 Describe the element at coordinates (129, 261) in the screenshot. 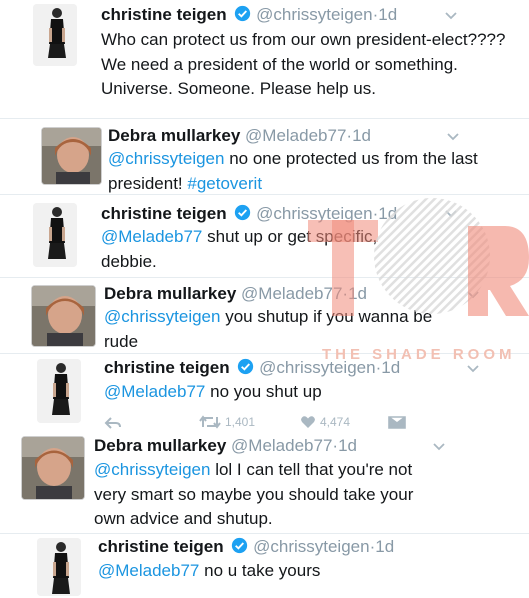

I see `tweet-text-line-2: debbie.` at that location.